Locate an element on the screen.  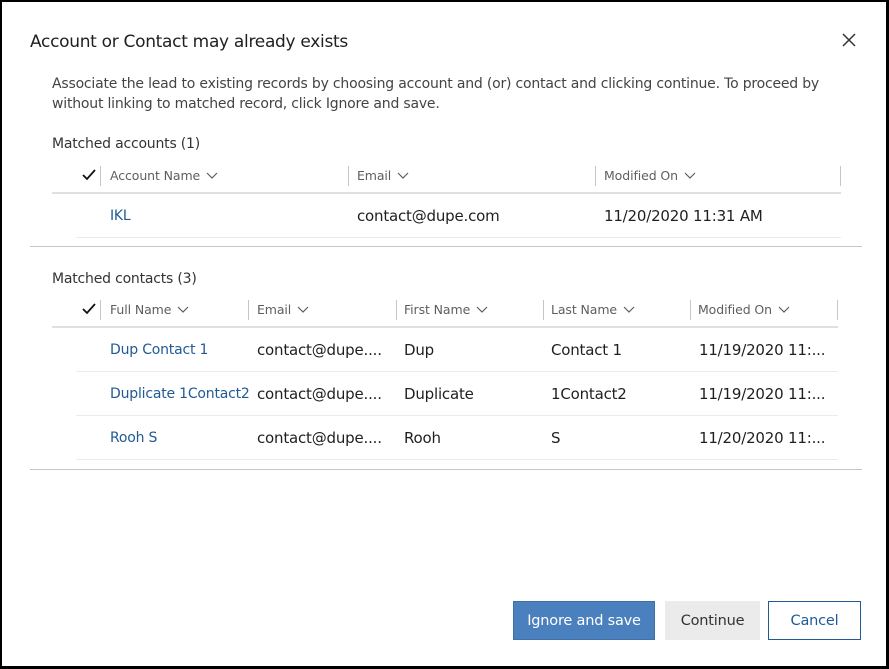
column-label: First Name is located at coordinates (437, 309).